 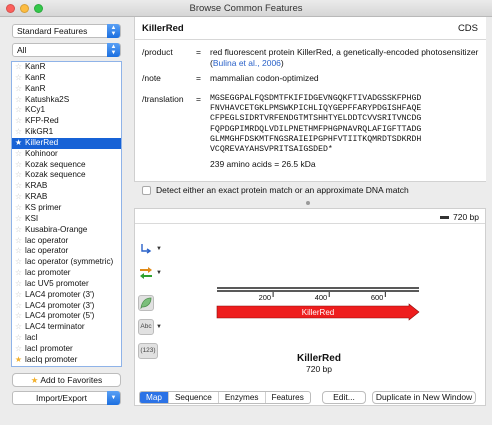 I want to click on list-item: ☆ lac UV5 promoter, so click(x=66, y=284).